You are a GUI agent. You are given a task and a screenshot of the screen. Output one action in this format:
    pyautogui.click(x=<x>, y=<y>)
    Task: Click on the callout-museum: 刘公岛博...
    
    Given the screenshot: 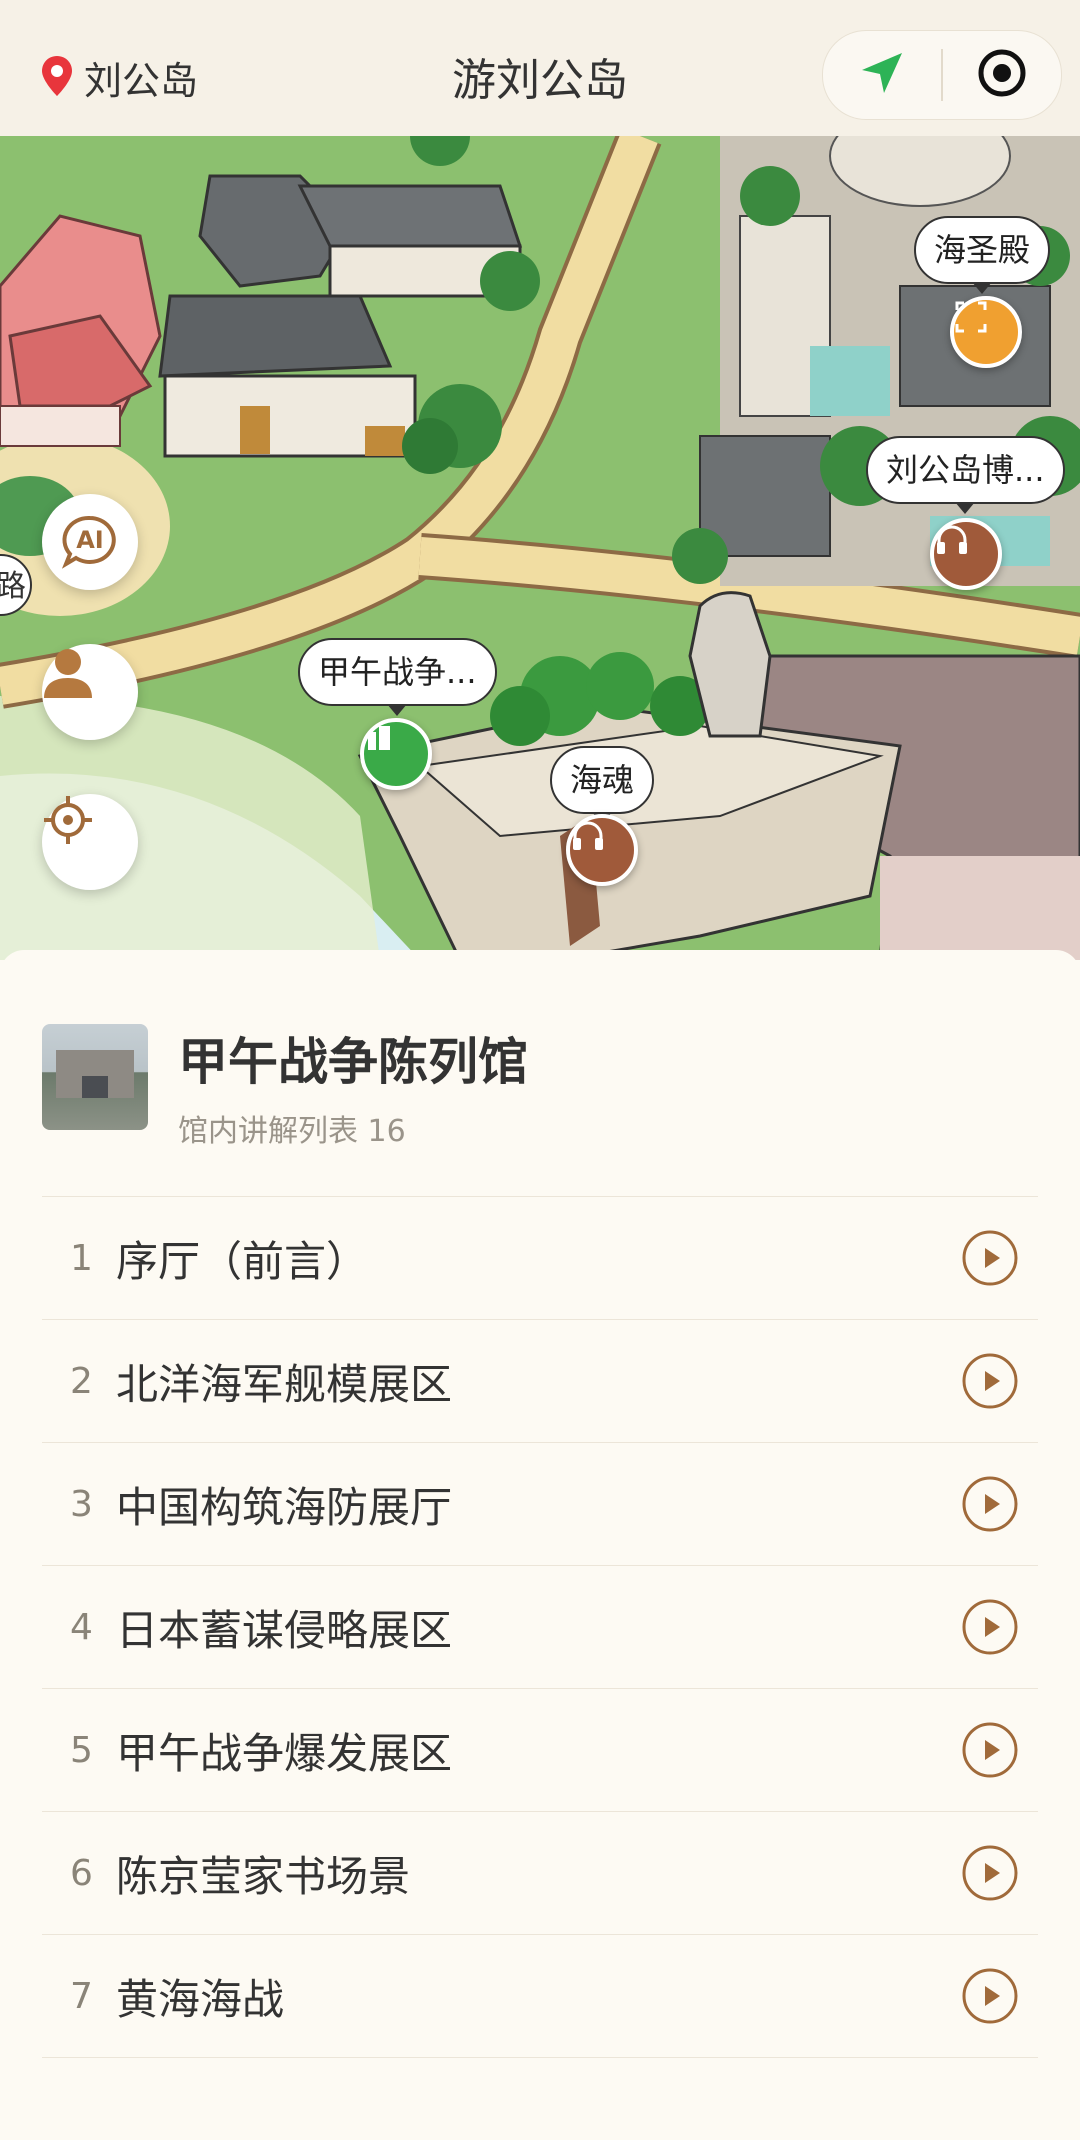 What is the action you would take?
    pyautogui.click(x=965, y=475)
    